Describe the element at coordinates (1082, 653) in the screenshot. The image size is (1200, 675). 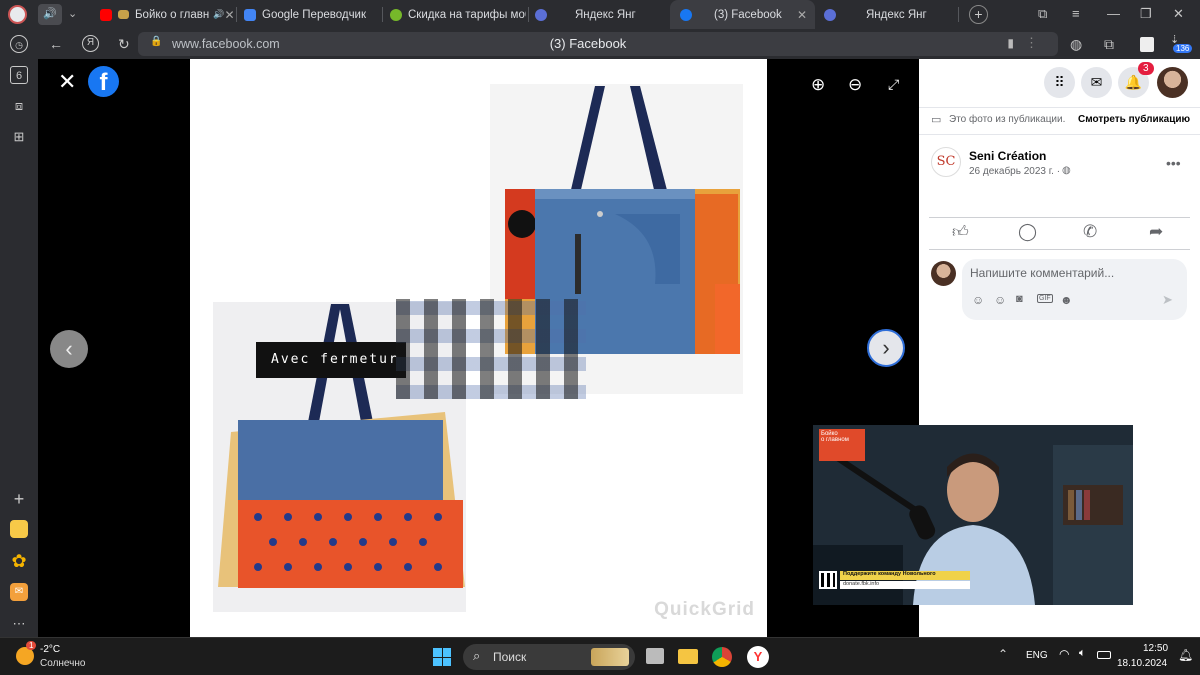
I see `volume-icon: 🔈︎` at that location.